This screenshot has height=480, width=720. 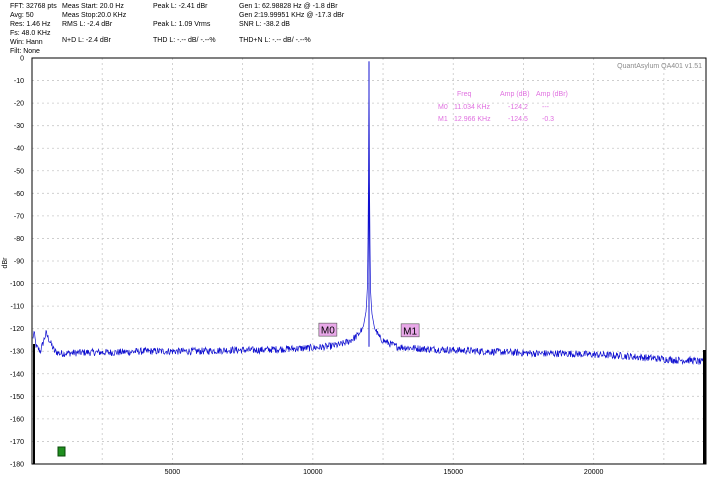 I want to click on y-tick-label: -150, so click(x=17, y=397).